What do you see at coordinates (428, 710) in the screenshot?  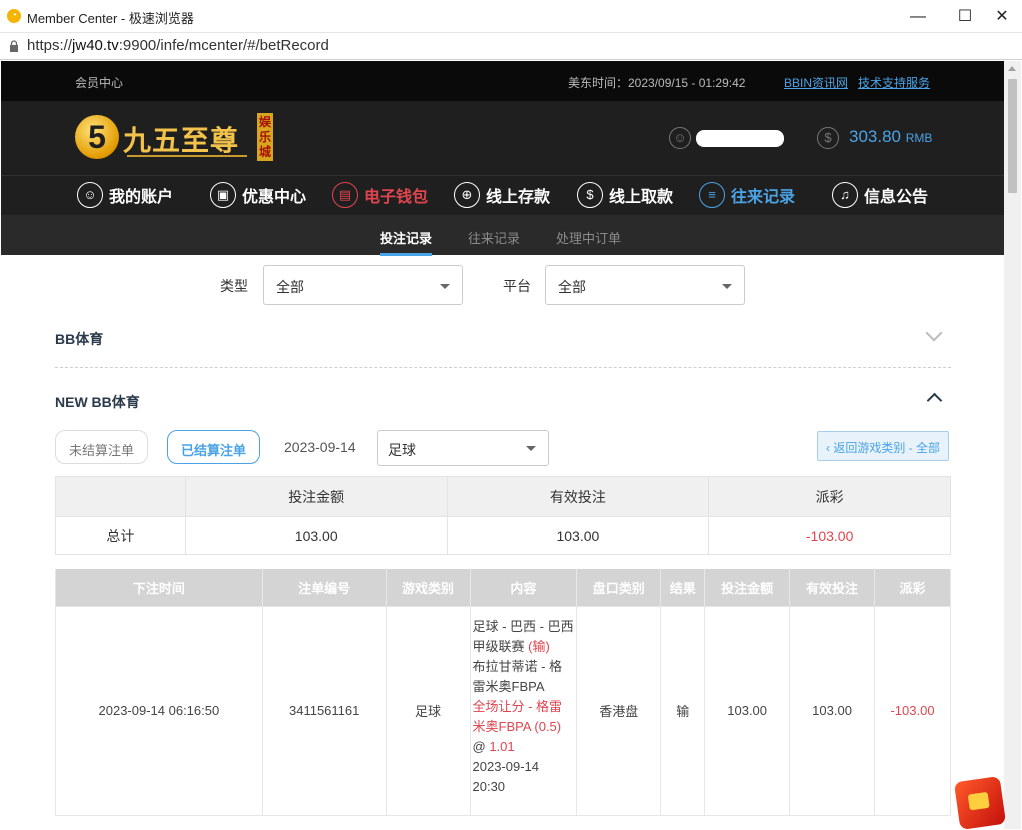 I see `game-type: 足球` at bounding box center [428, 710].